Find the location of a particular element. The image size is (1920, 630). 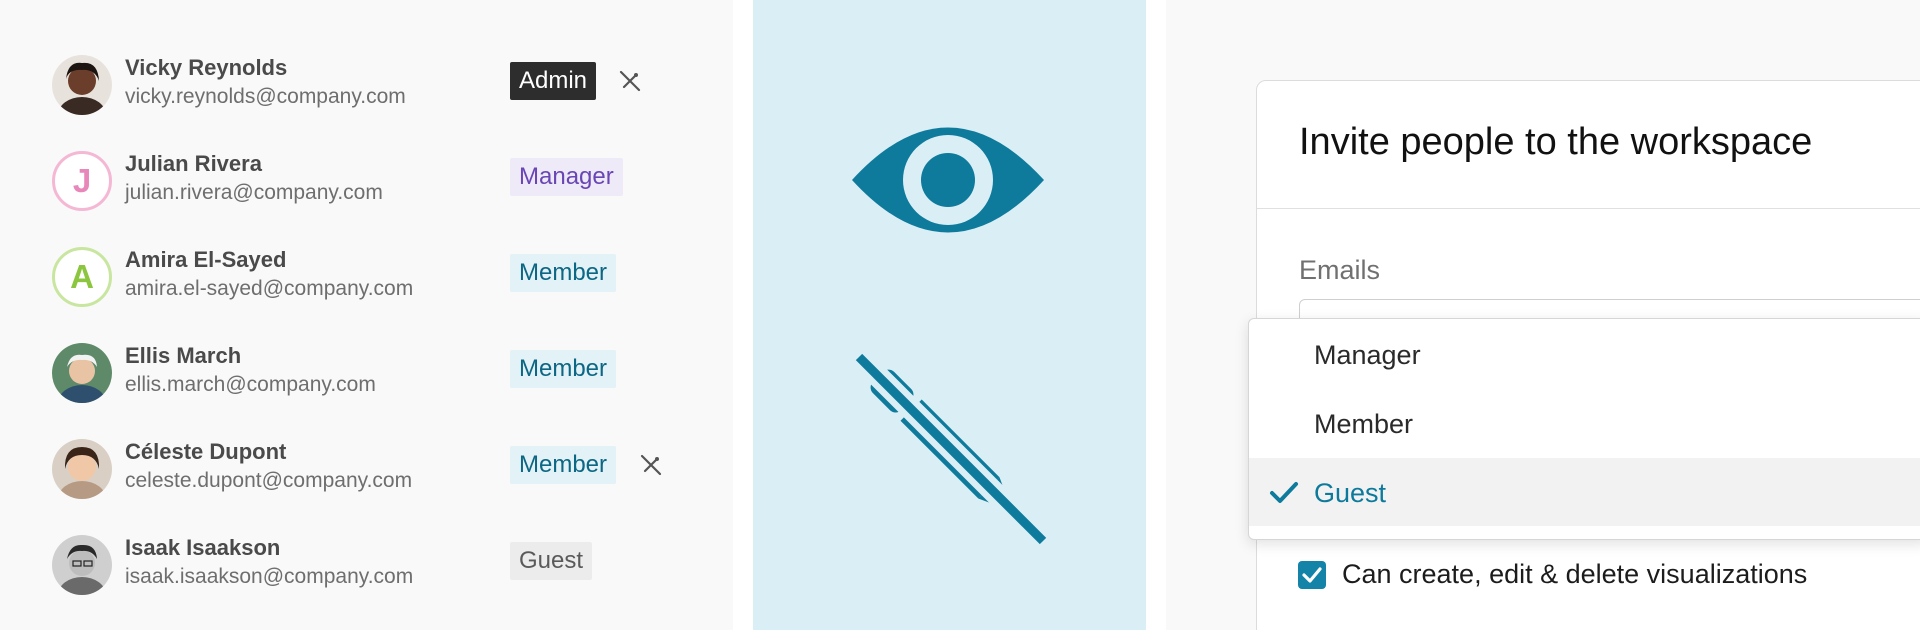

checkmark-icon is located at coordinates (1284, 493).